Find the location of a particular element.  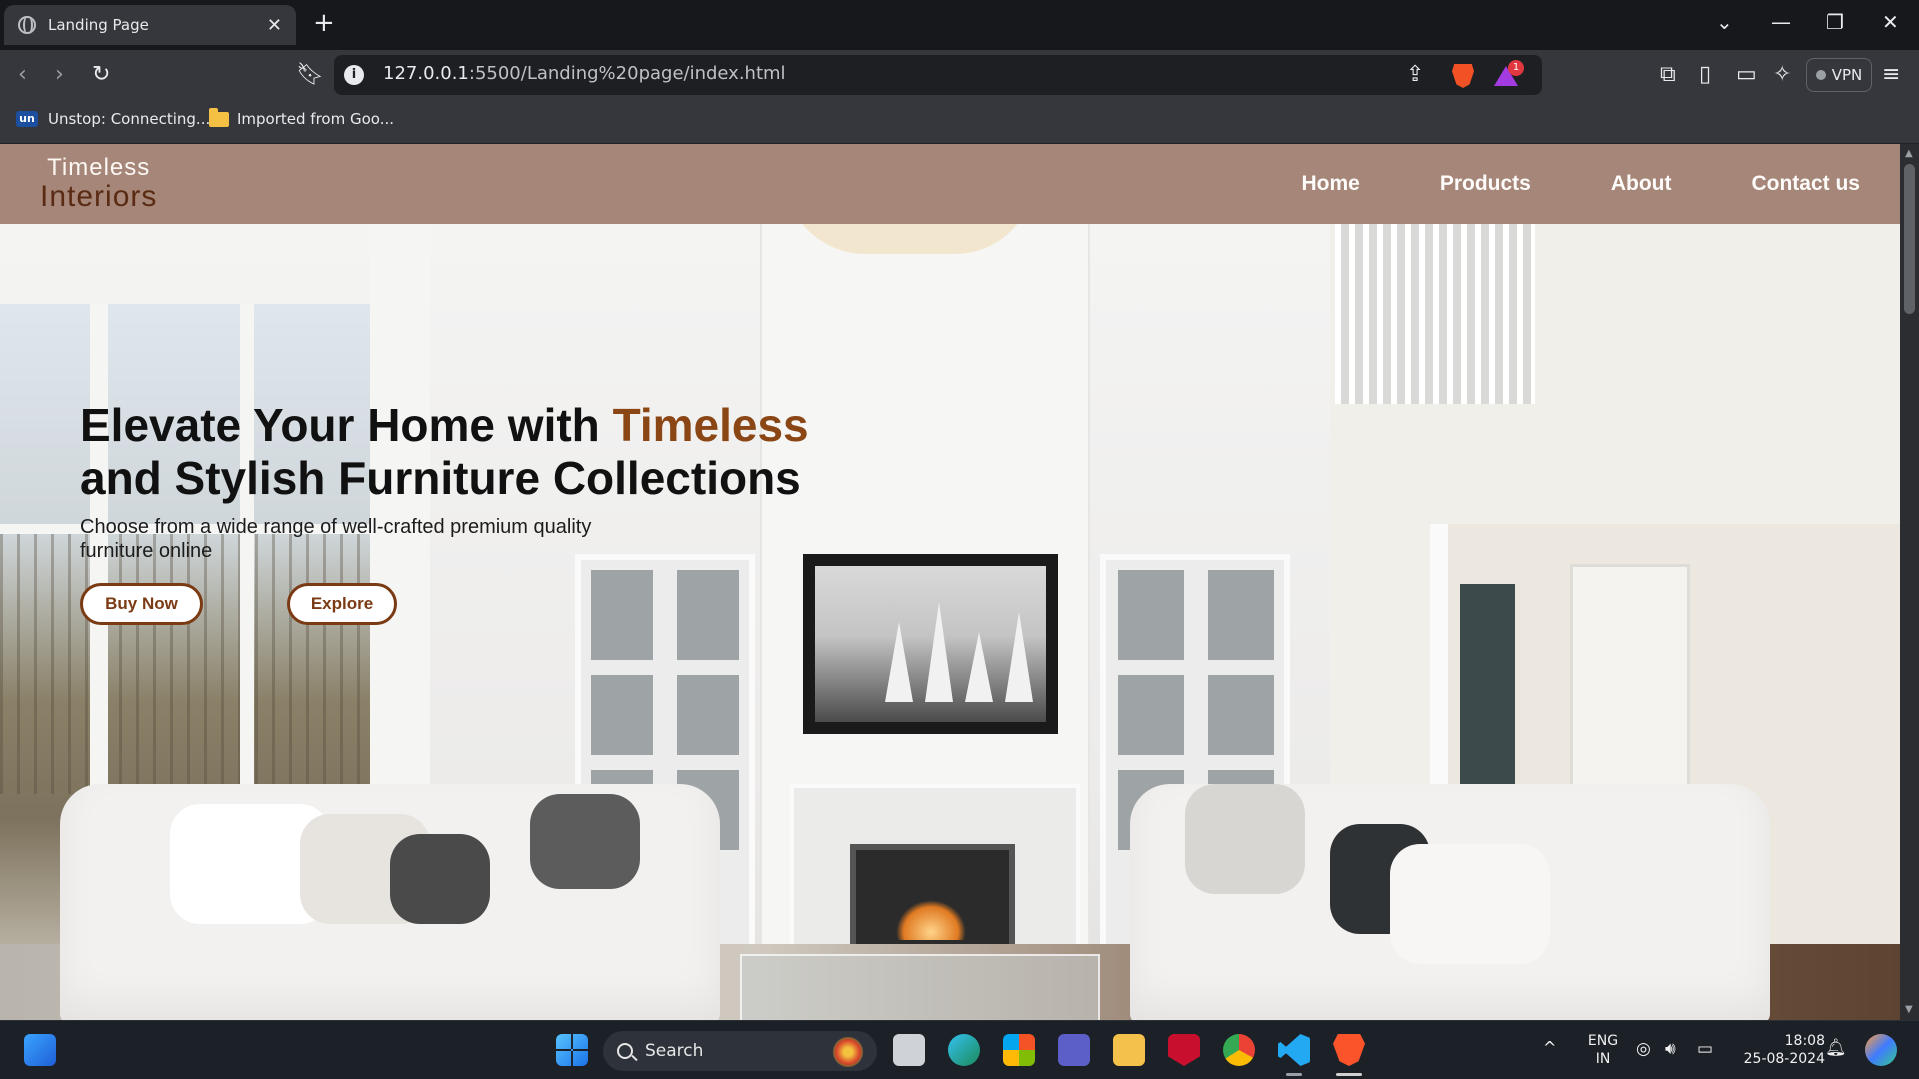

browser-tab-strip: Landing Page ✕ + ⌄ — ❐ ✕ is located at coordinates (959, 25).